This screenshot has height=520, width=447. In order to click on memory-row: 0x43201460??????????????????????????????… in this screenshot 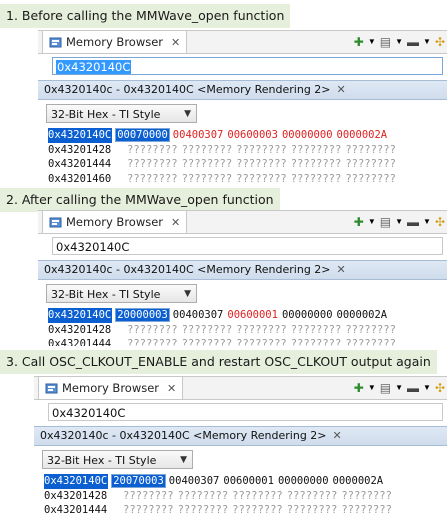, I will do `click(247, 179)`.